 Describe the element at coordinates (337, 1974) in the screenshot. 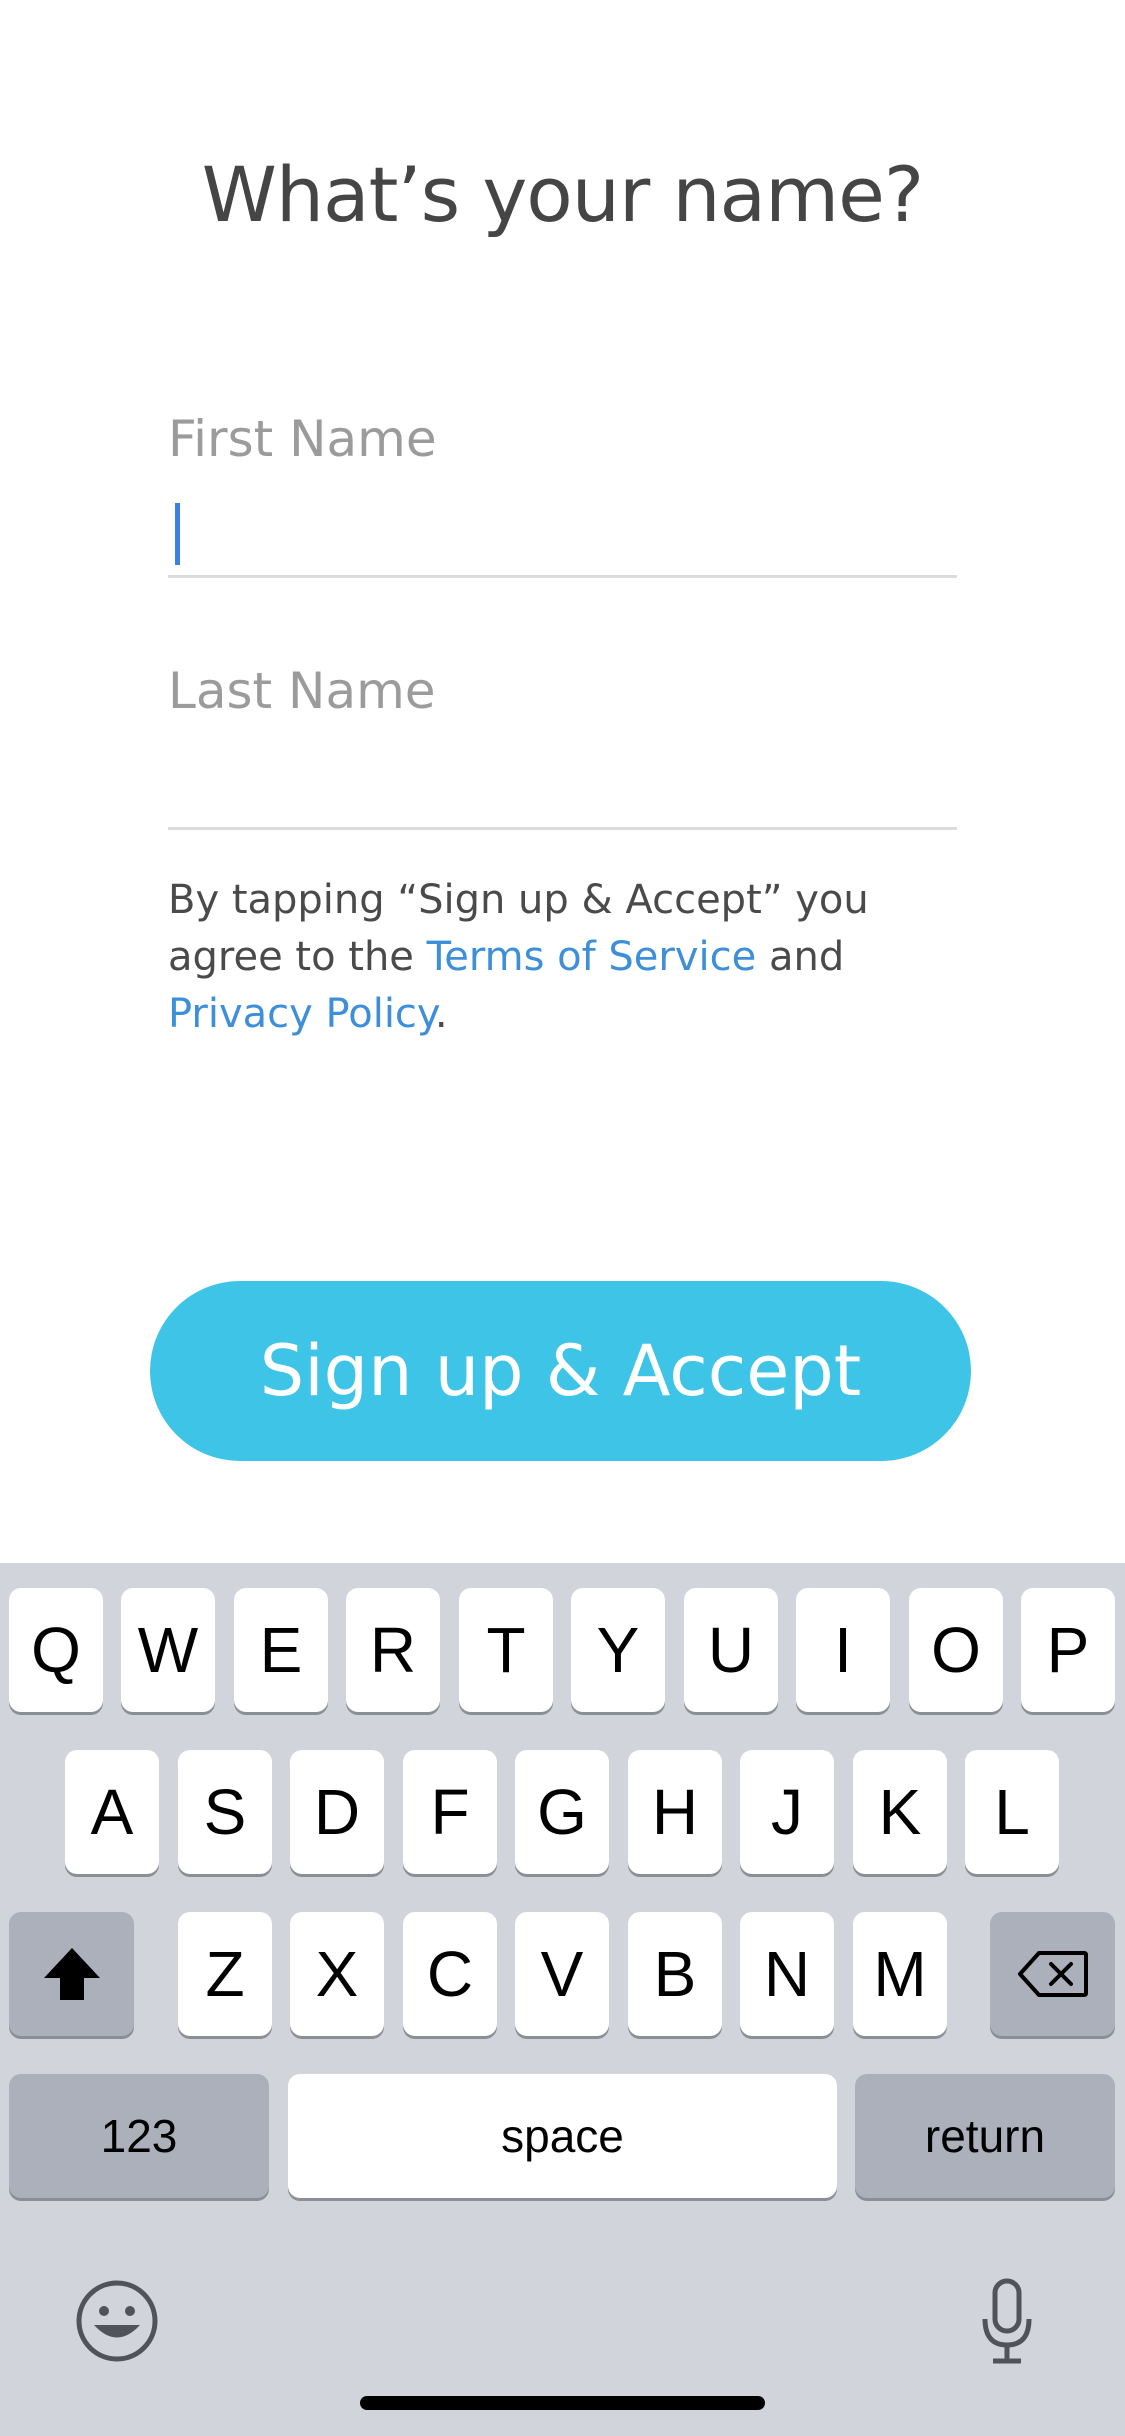

I see `key-x: X` at that location.